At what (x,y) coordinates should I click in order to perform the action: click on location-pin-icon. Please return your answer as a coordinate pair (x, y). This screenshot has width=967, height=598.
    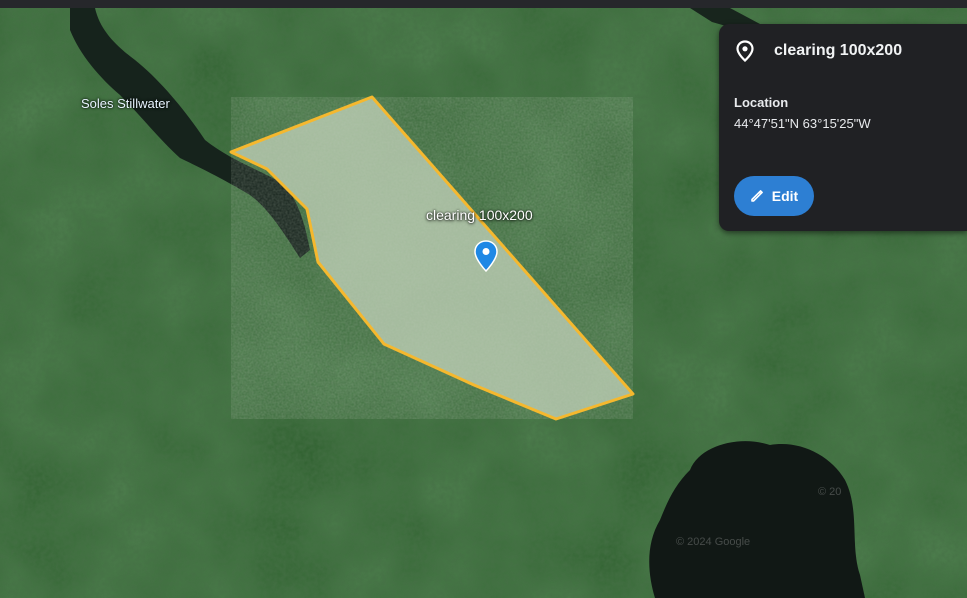
    Looking at the image, I should click on (745, 51).